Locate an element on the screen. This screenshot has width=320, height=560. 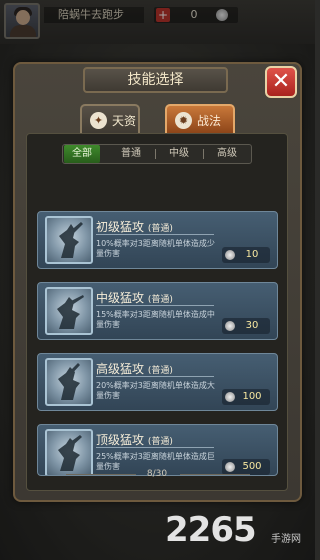
tab-tactic-label: 战法 is located at coordinates (209, 121).